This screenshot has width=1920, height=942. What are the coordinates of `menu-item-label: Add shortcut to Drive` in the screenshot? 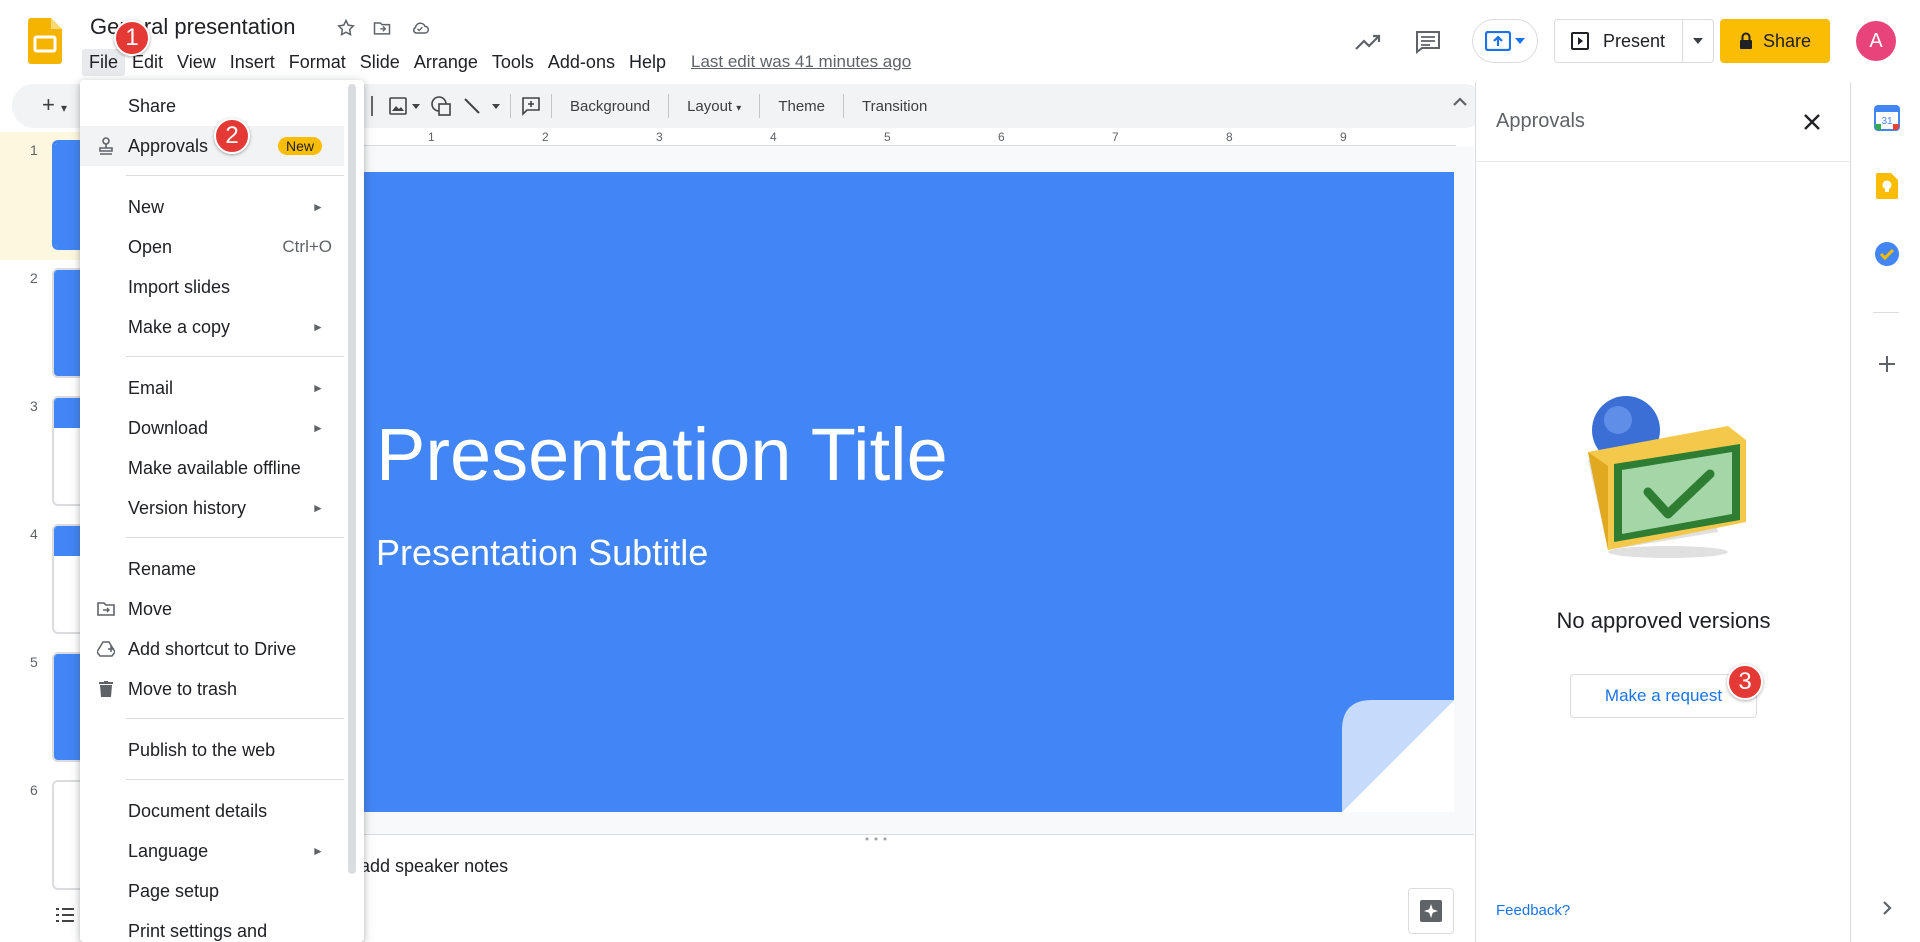 It's located at (212, 648).